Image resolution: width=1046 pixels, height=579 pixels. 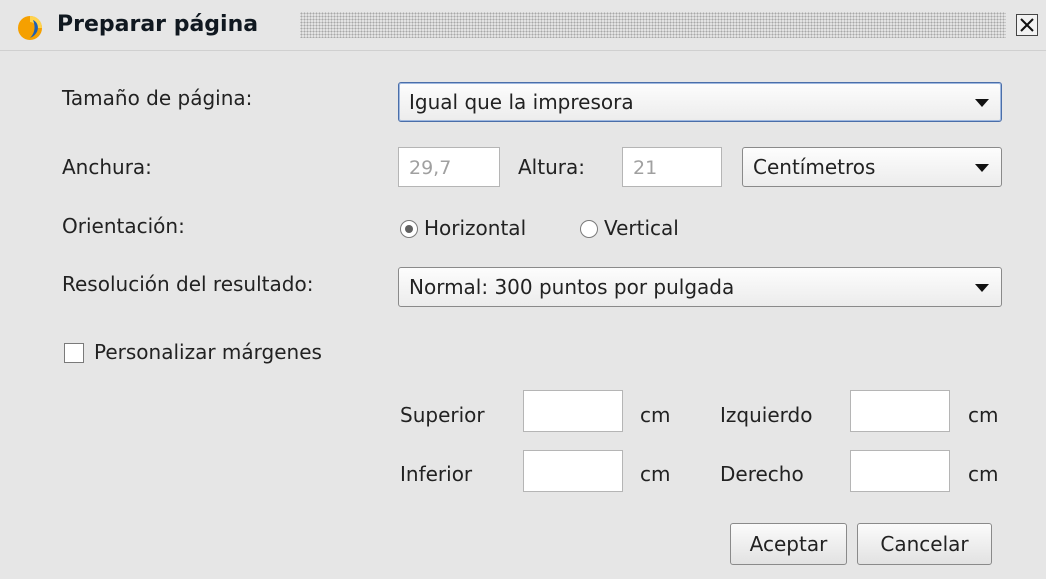 I want to click on radio-vertical, so click(x=589, y=229).